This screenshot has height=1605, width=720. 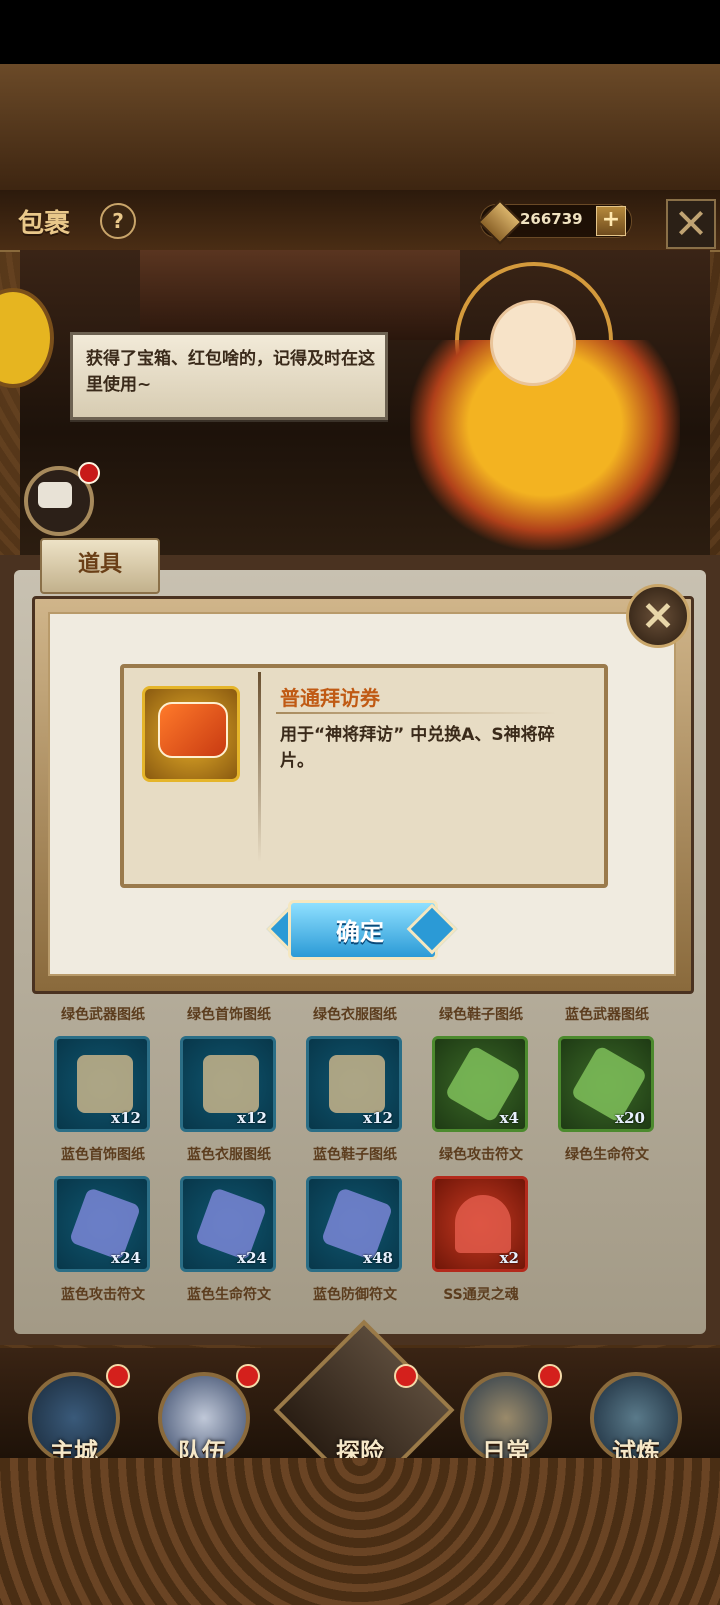 I want to click on inventory-item: x2, so click(x=480, y=1224).